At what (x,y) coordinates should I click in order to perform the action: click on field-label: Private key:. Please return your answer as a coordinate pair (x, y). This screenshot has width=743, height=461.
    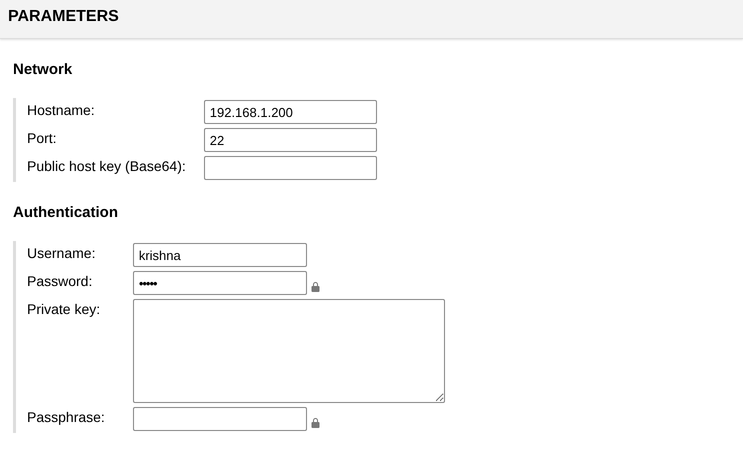
    Looking at the image, I should click on (63, 309).